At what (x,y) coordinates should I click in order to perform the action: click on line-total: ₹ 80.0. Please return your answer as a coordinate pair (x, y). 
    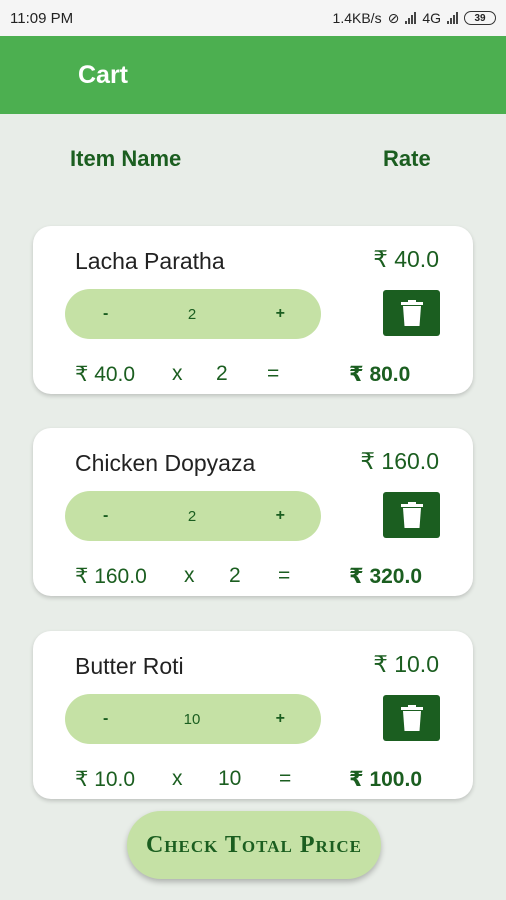
    Looking at the image, I should click on (380, 374).